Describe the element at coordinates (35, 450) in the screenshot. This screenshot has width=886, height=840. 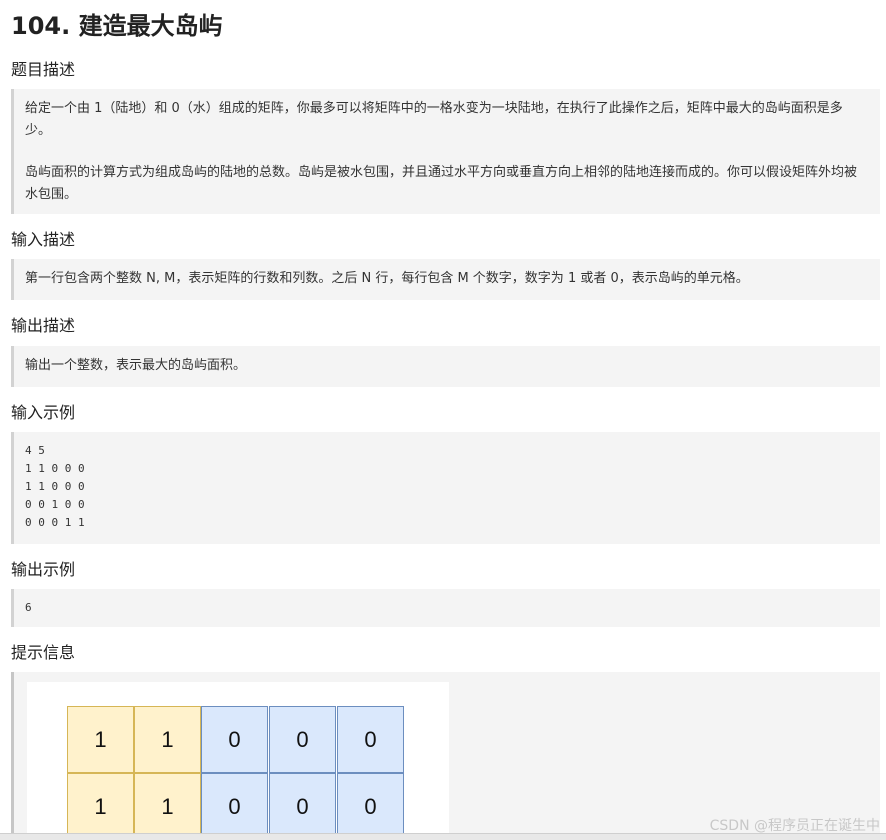
I see `code-line: 4 5` at that location.